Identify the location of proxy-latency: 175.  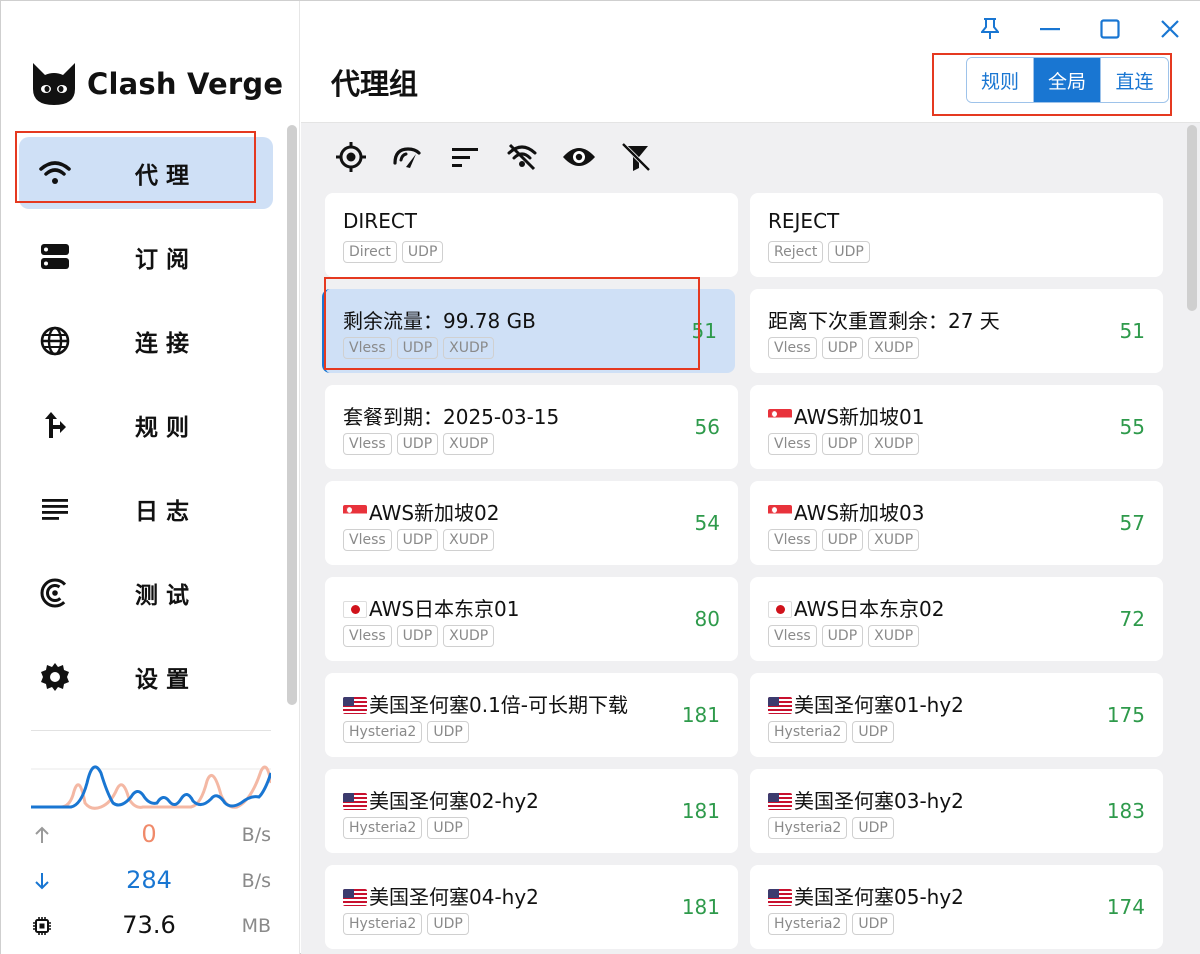
(1126, 715).